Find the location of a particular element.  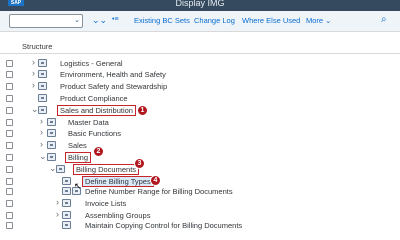

tree-row-sales-and-distribution: ⌄ Sales and Distribution is located at coordinates (200, 110).